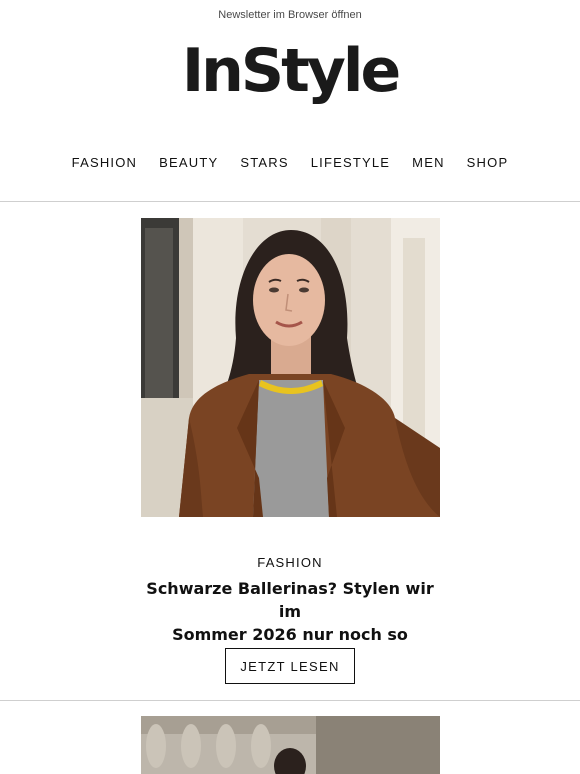 This screenshot has width=580, height=774. What do you see at coordinates (264, 163) in the screenshot?
I see `nav-item-stars: STARS` at bounding box center [264, 163].